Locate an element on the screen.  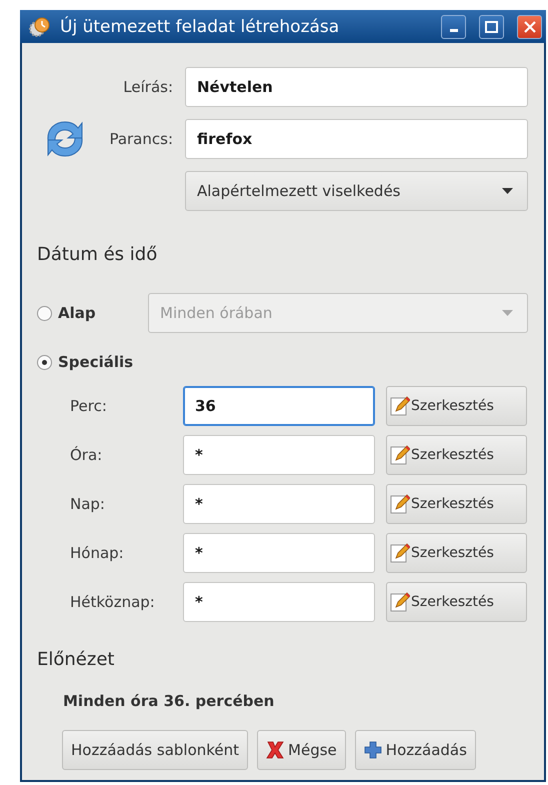
section-heading: Dátum és idő is located at coordinates (97, 254).